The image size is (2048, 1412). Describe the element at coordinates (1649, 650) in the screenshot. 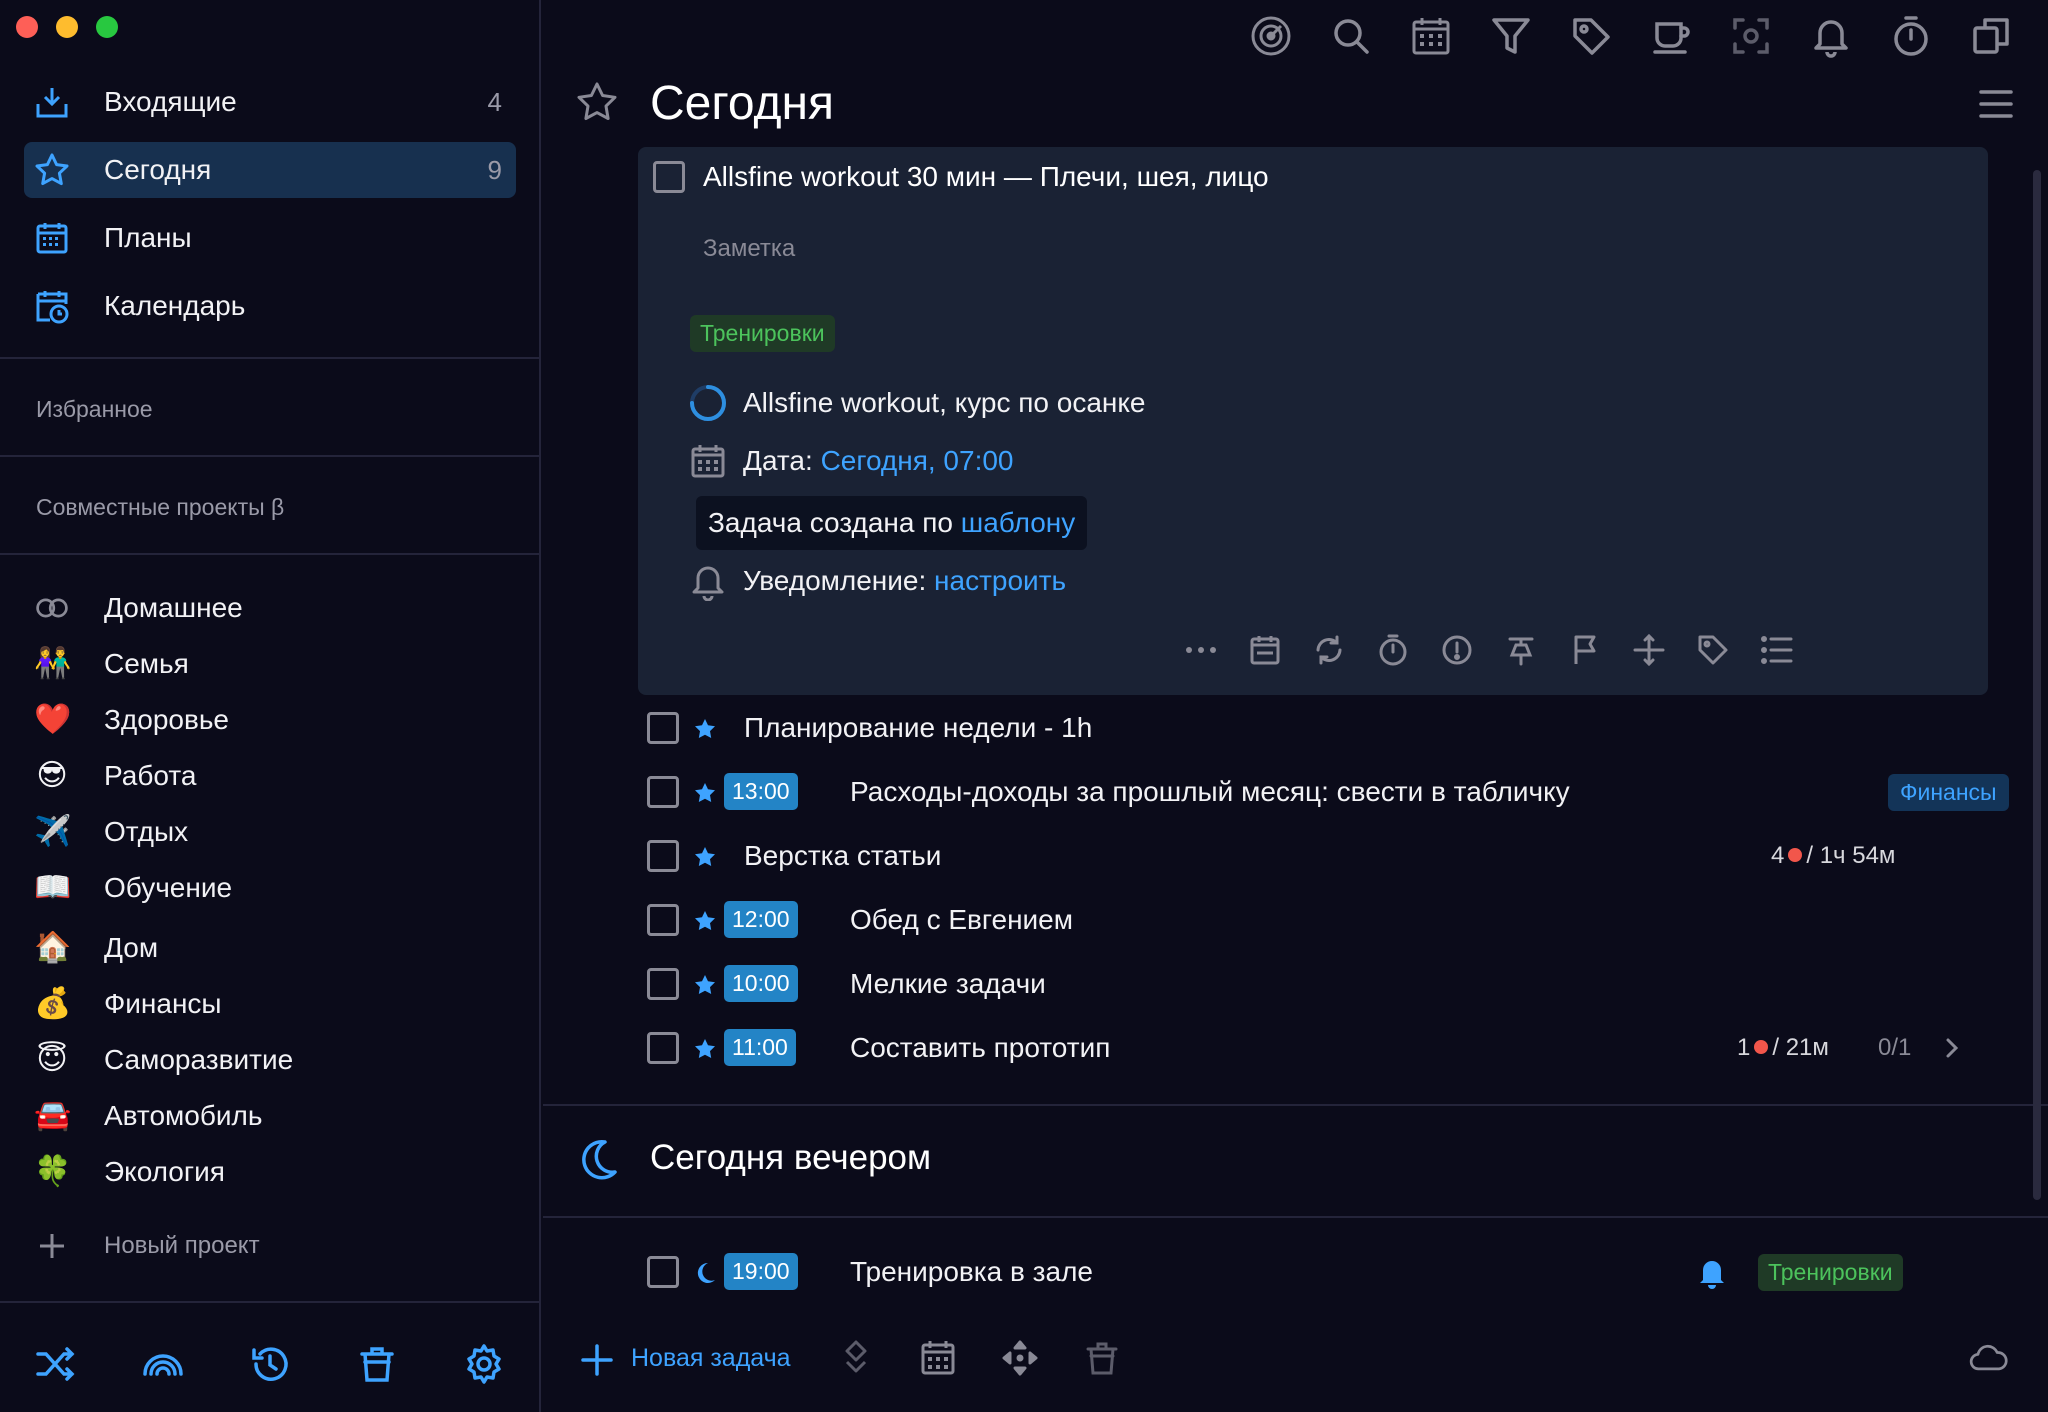

I see `move-icon` at that location.